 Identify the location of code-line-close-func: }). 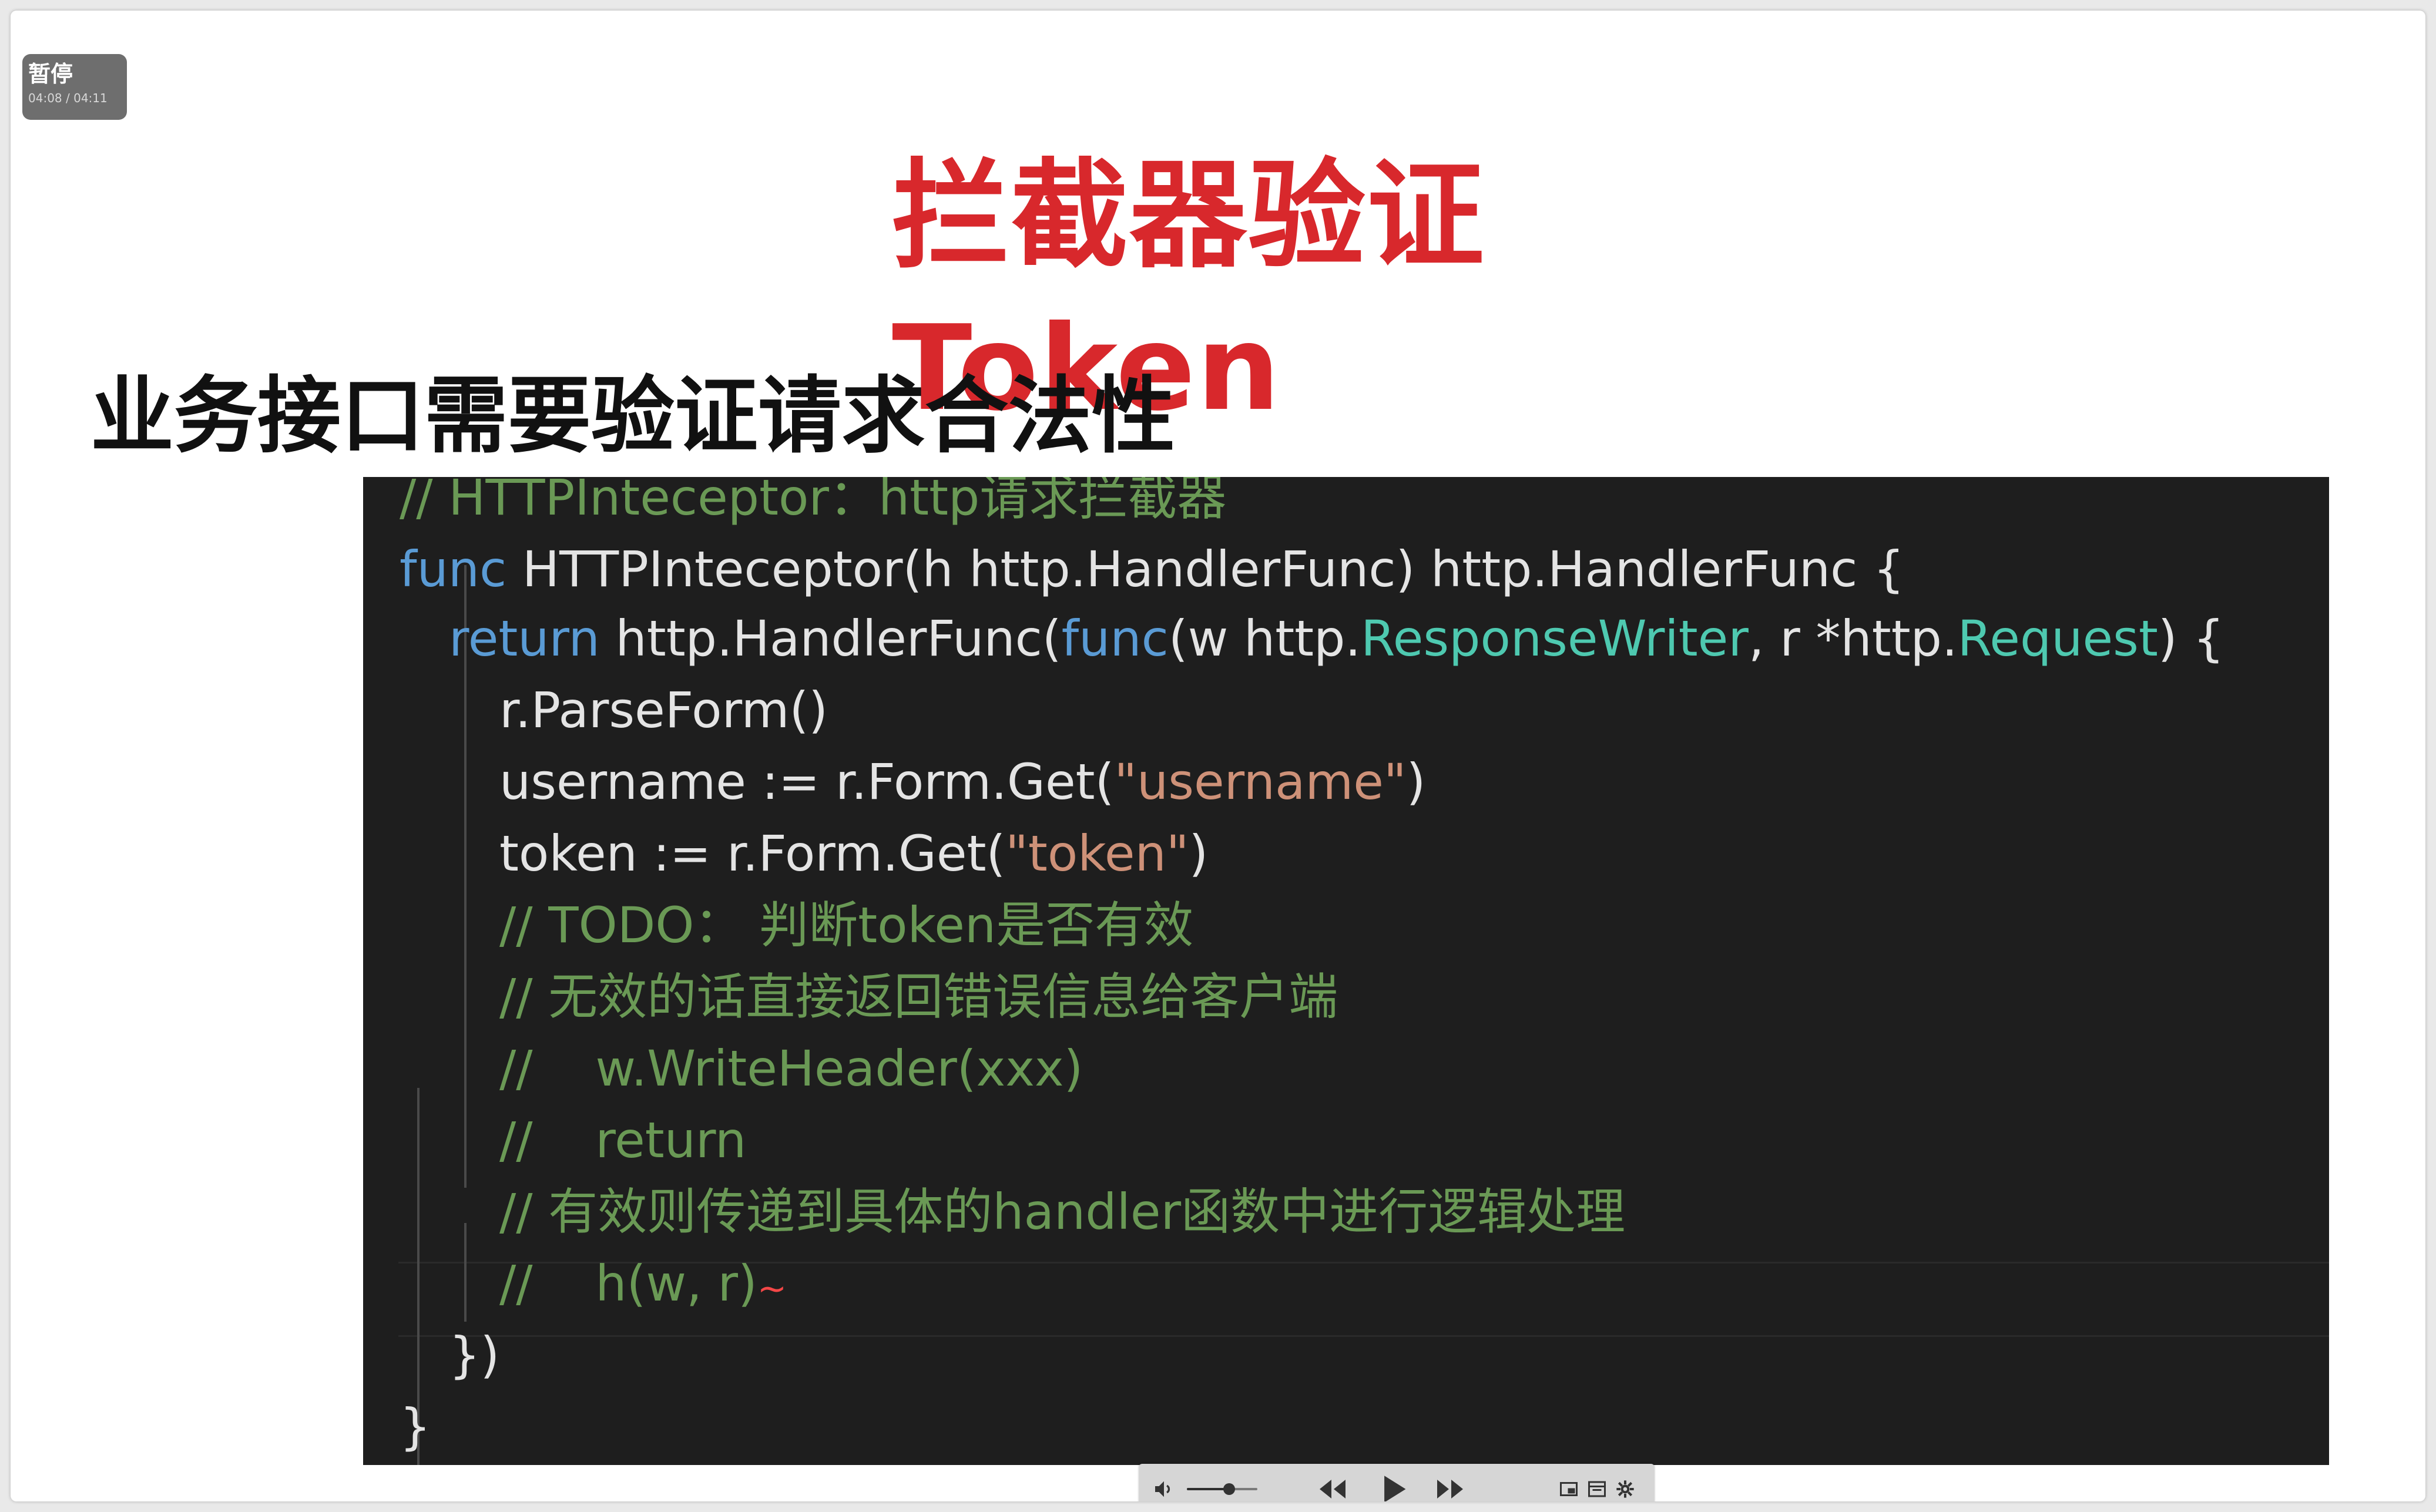
(475, 1355).